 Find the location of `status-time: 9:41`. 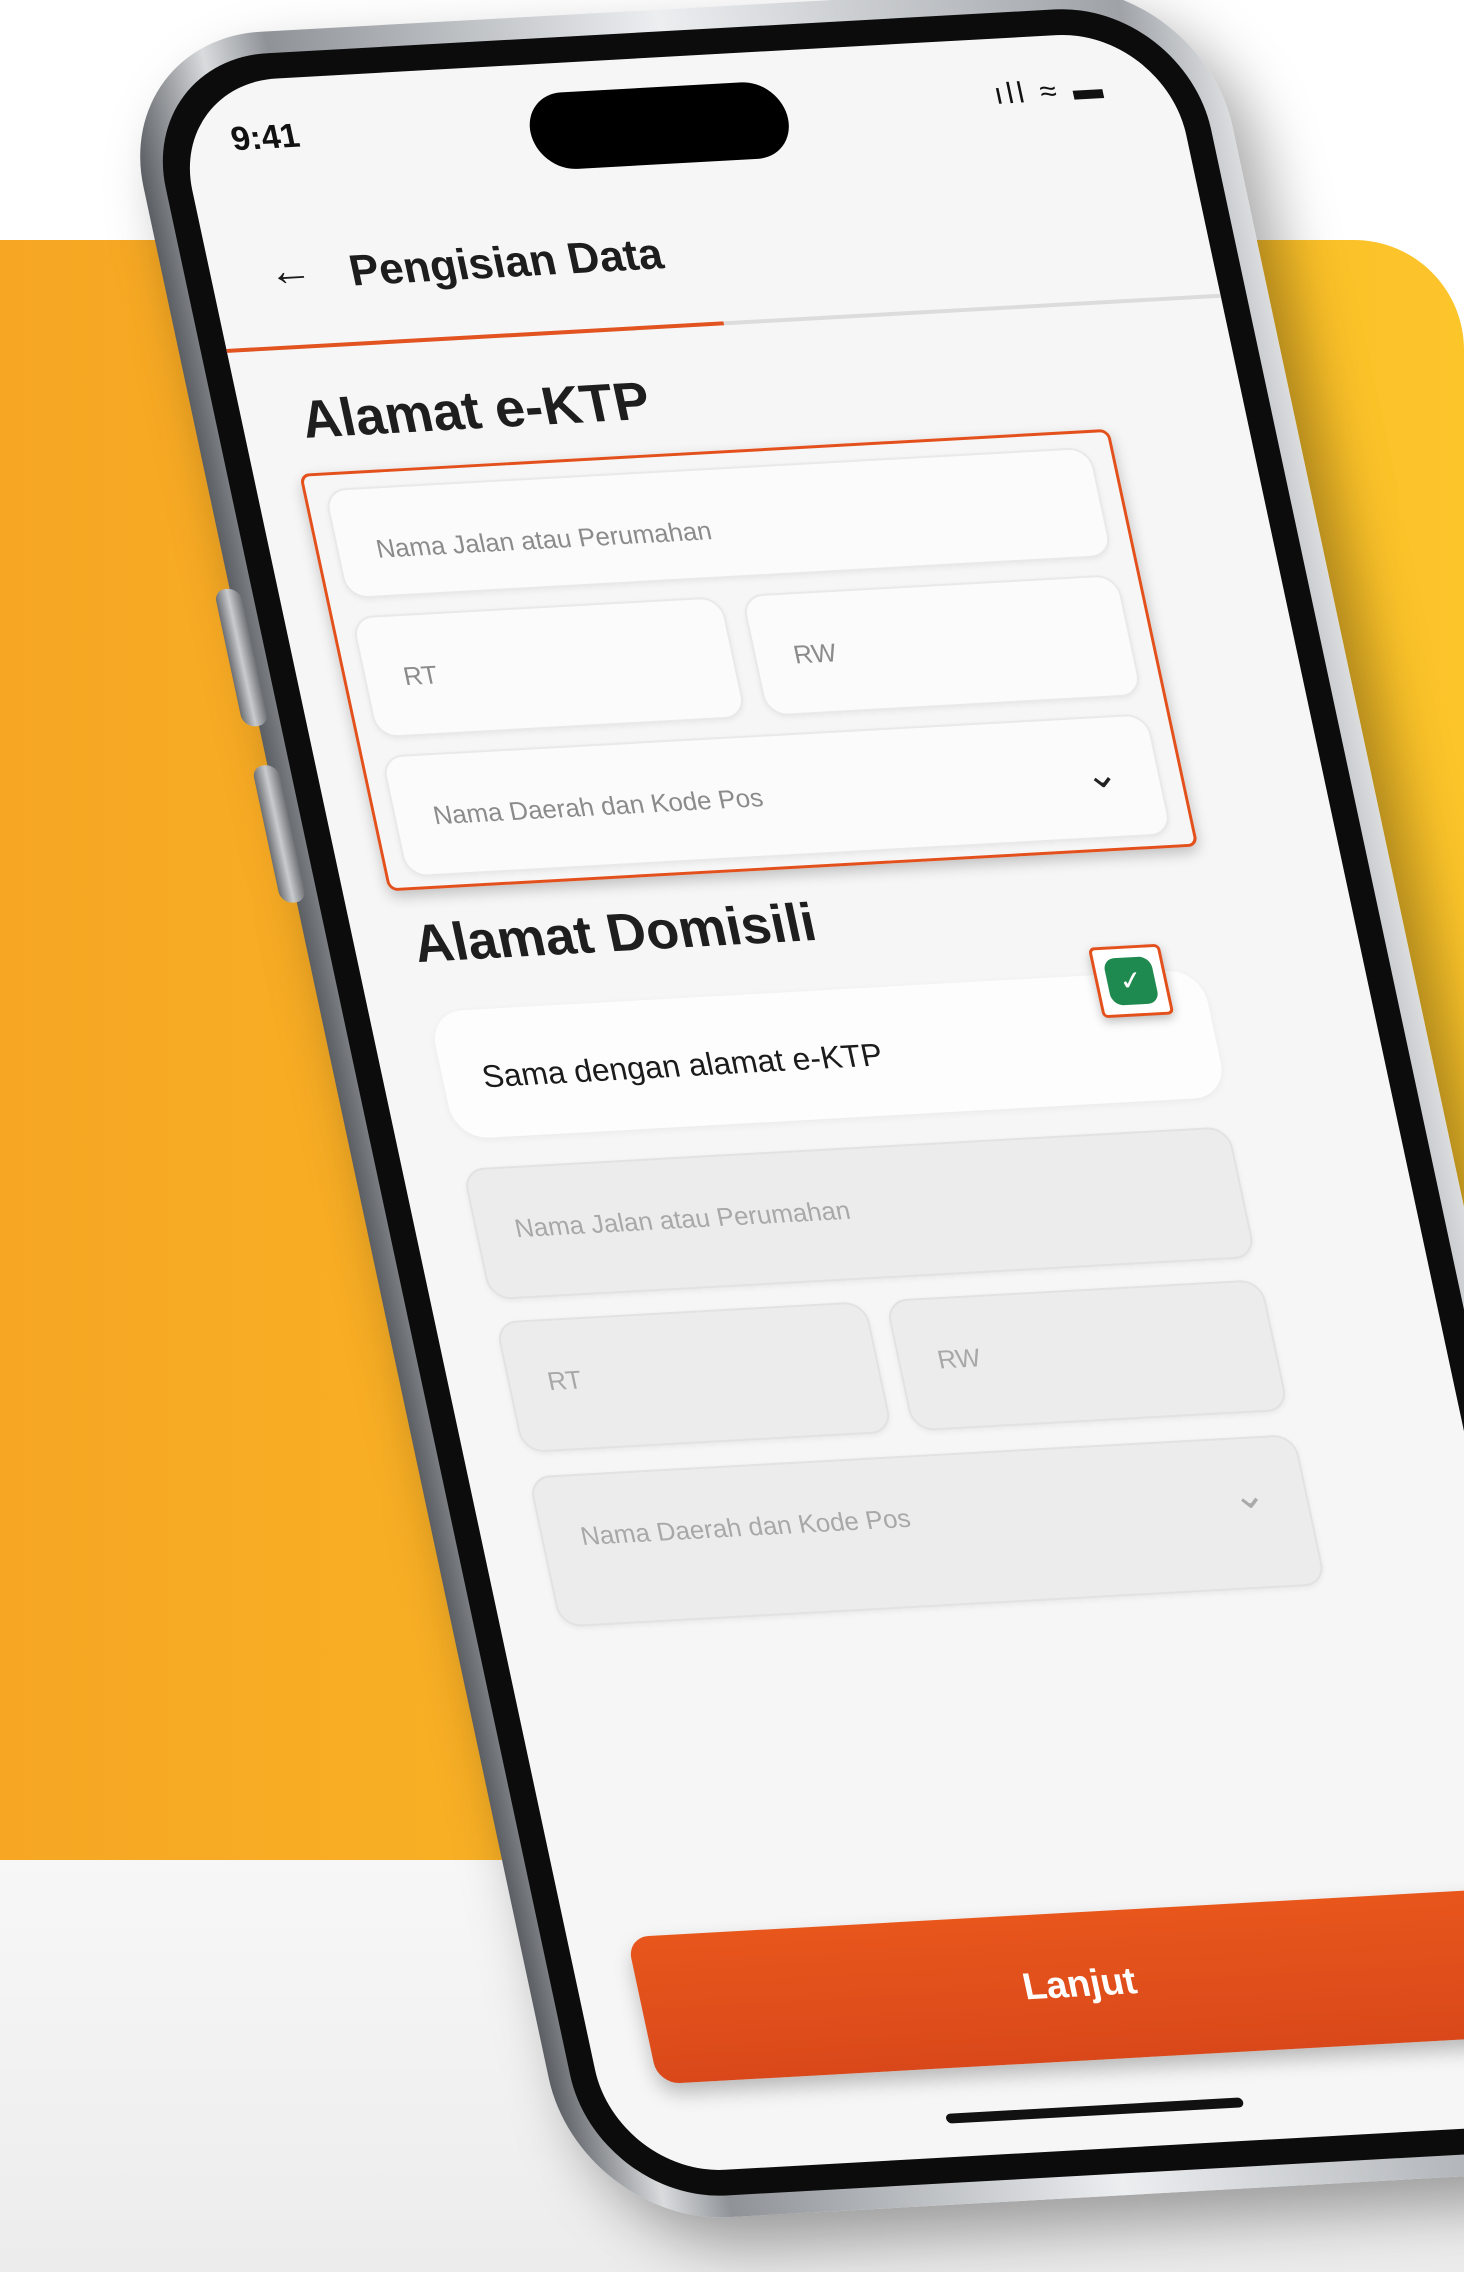

status-time: 9:41 is located at coordinates (265, 138).